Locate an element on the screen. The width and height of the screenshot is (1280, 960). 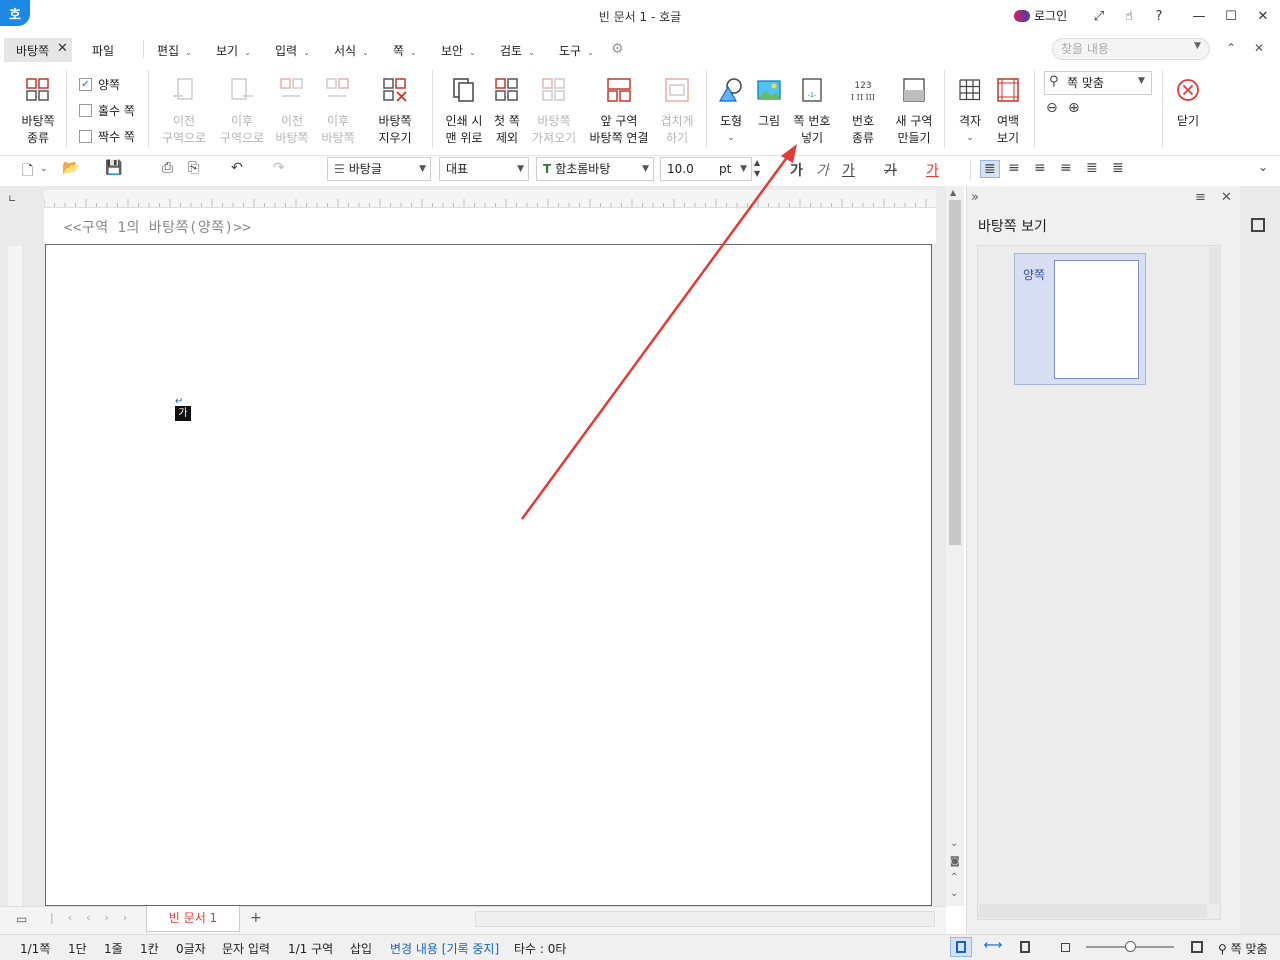
close-window-button: ✕ is located at coordinates (1263, 16).